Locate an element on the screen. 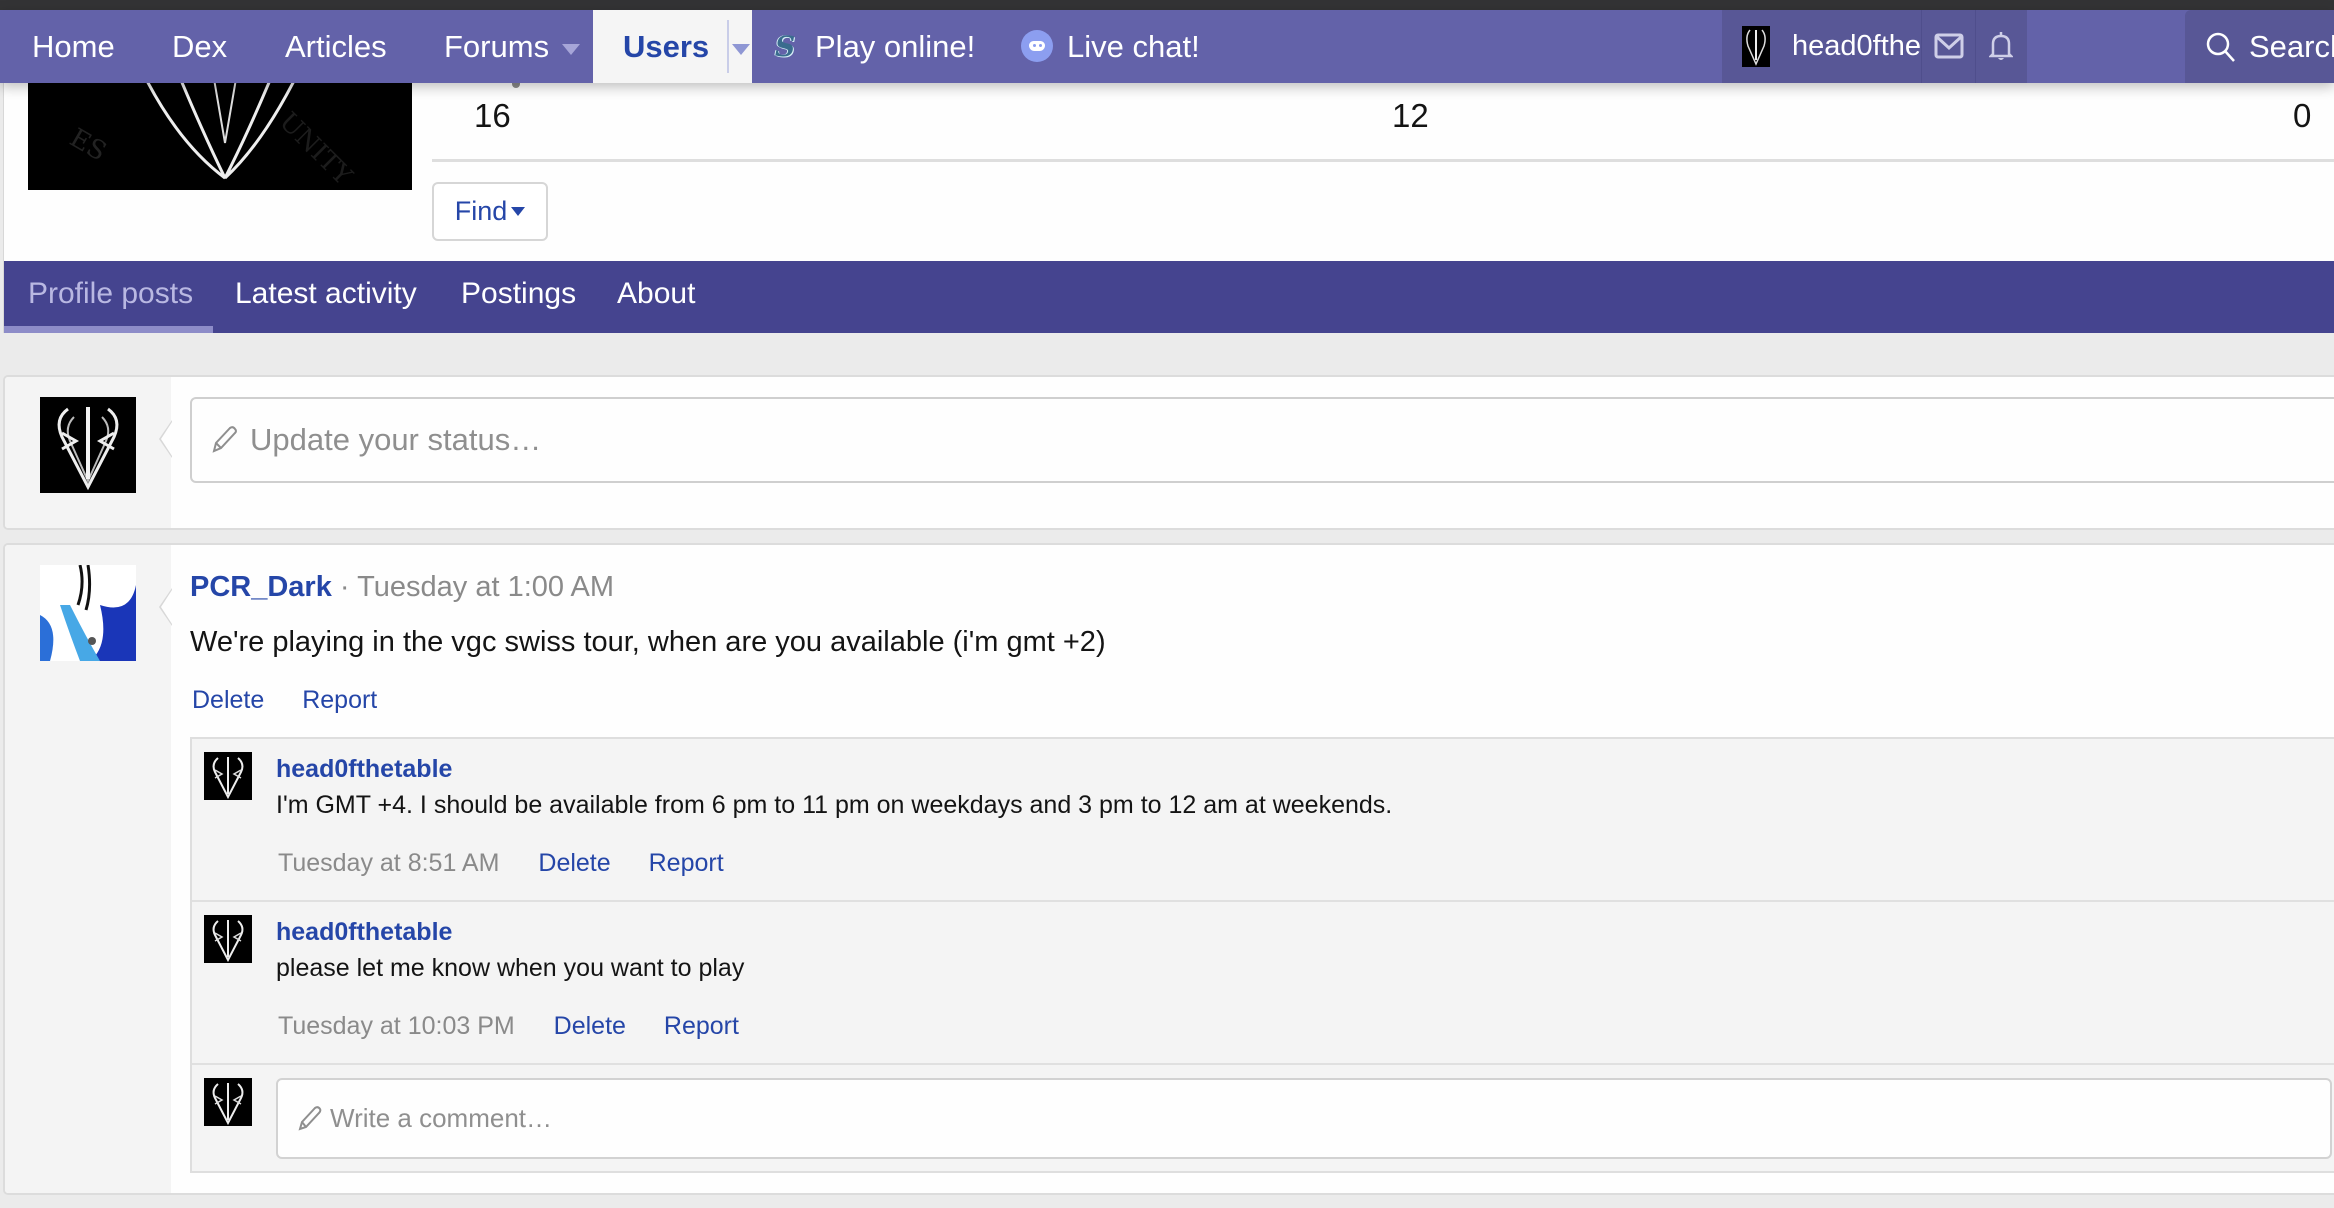  pcr-dark-avatar is located at coordinates (88, 613).